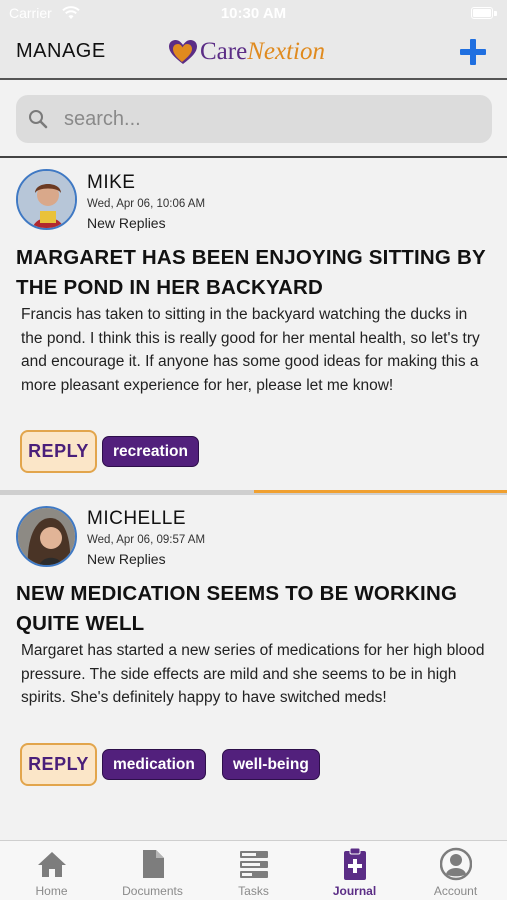 This screenshot has width=507, height=900. I want to click on status-bar: Carrier 10:30 AM, so click(253, 14).